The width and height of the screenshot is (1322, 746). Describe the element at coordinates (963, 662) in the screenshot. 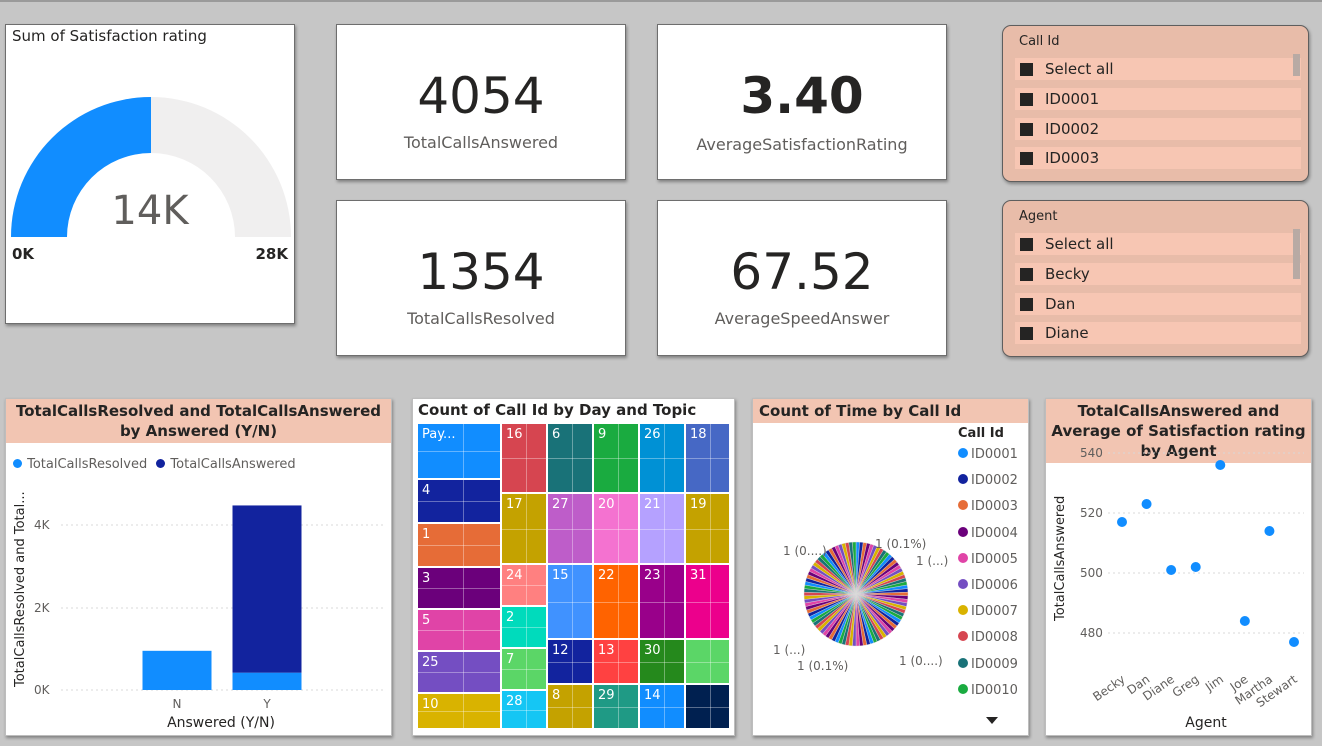

I see `legend-dot-icon` at that location.